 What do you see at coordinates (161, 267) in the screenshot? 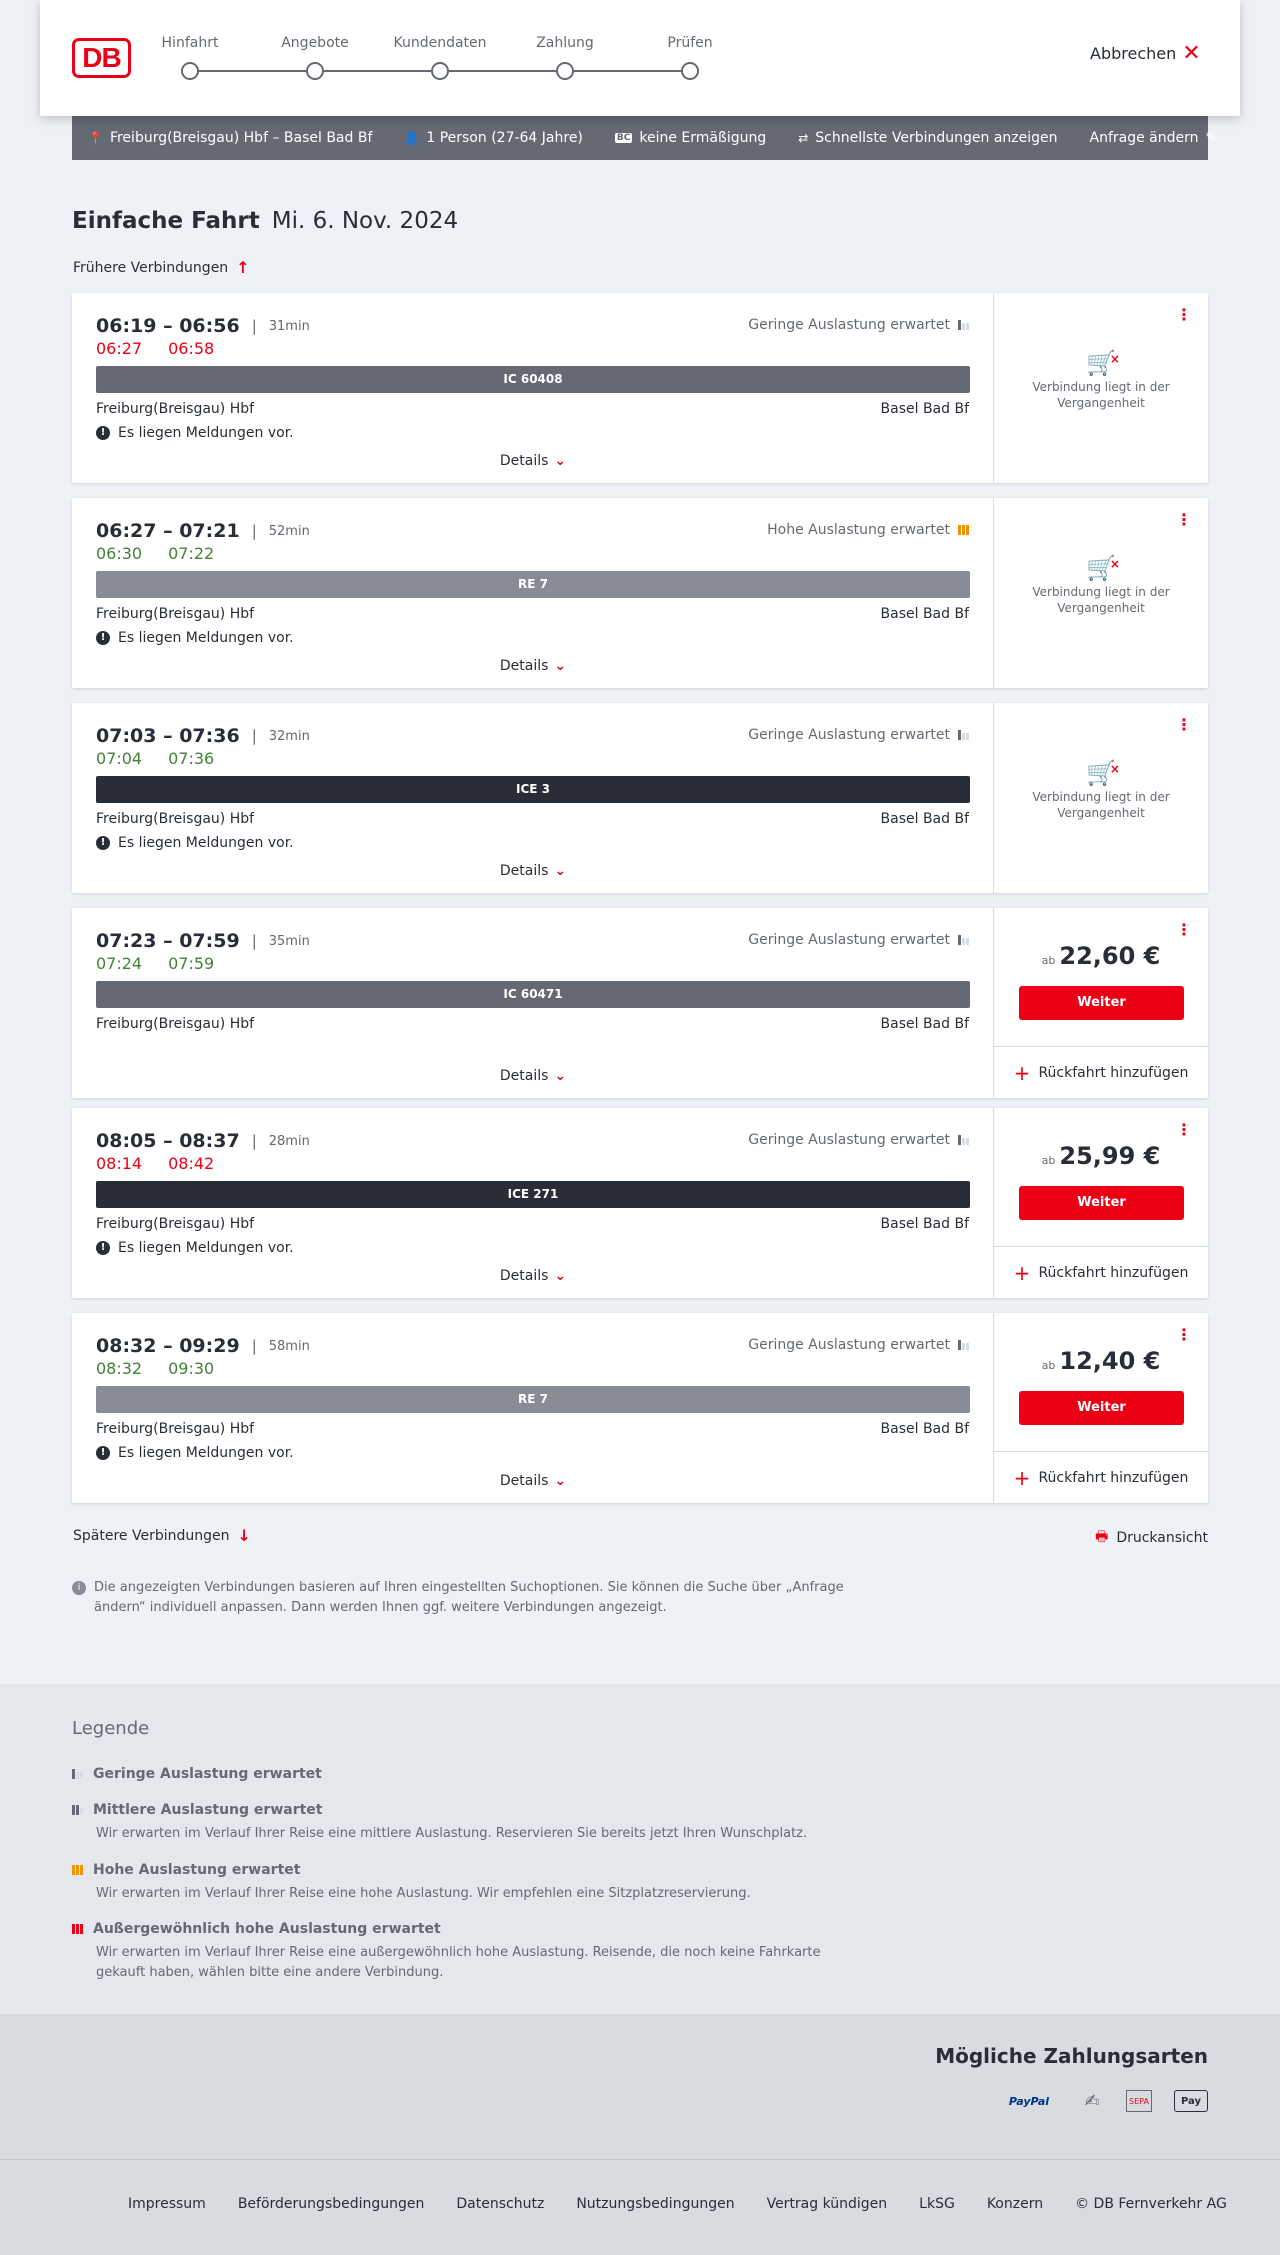
I see `earlier-connections-link: Frühere Verbindungen ↑` at bounding box center [161, 267].